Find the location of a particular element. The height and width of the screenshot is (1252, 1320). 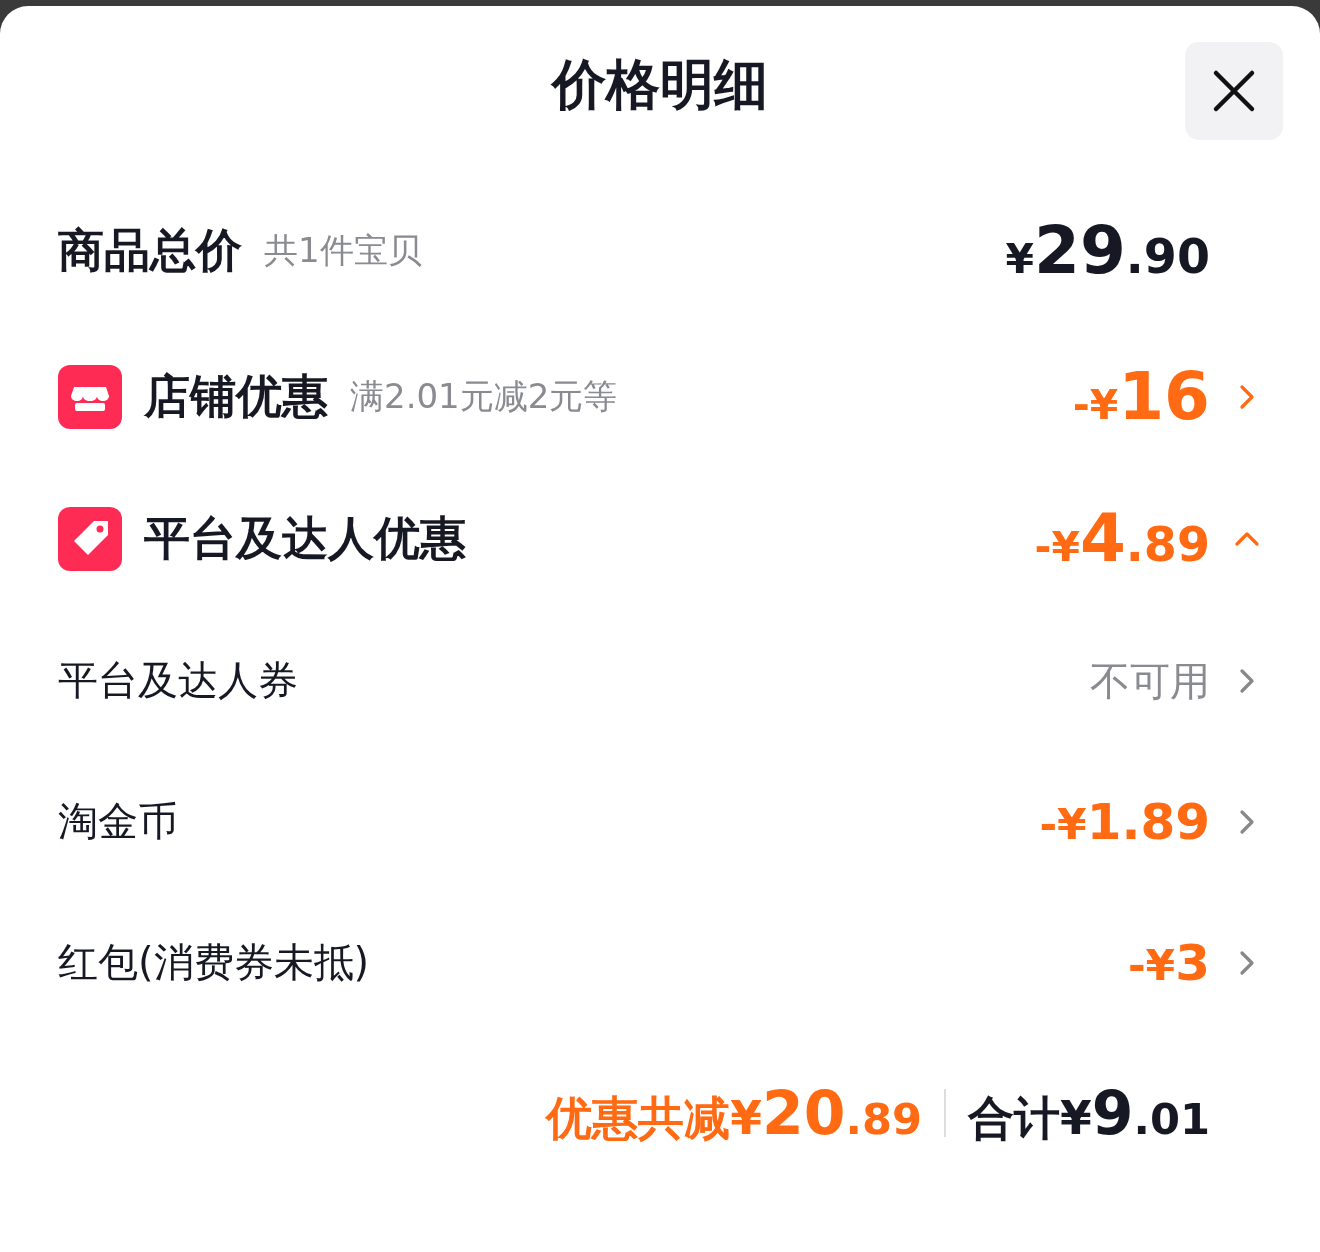

total-price: ¥29.90 is located at coordinates (1107, 251).